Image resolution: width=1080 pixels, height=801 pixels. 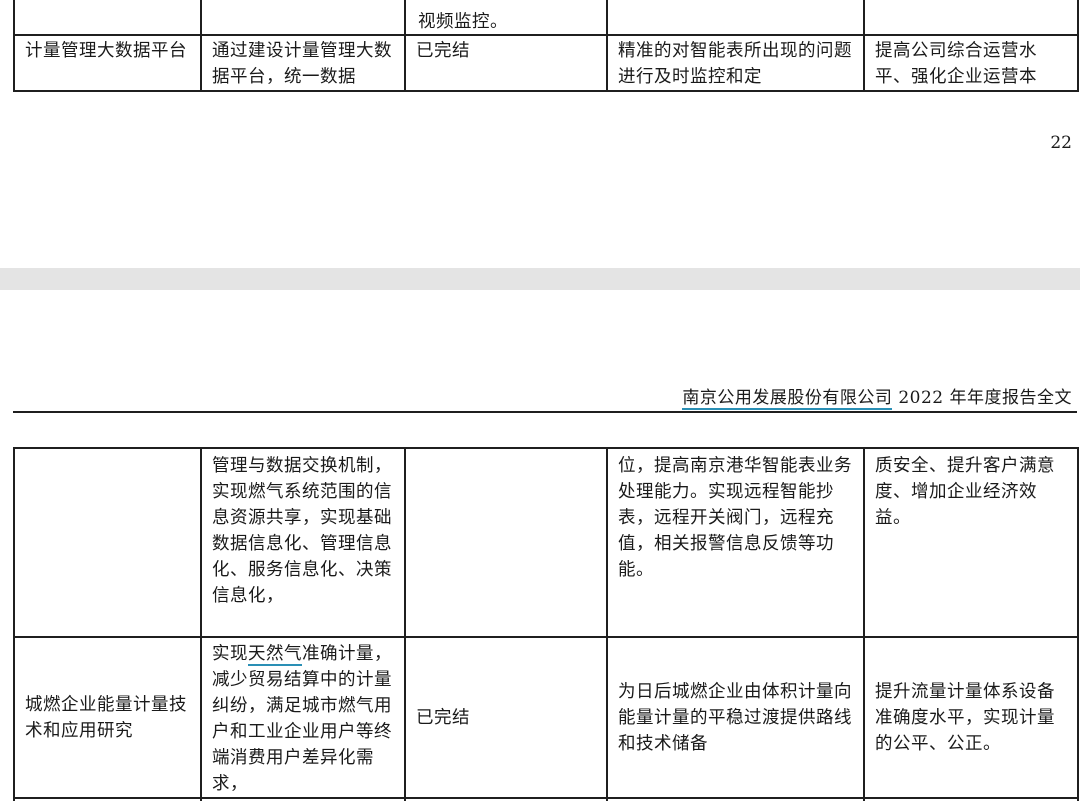 I want to click on table-row: 视频监控。, so click(x=546, y=18).